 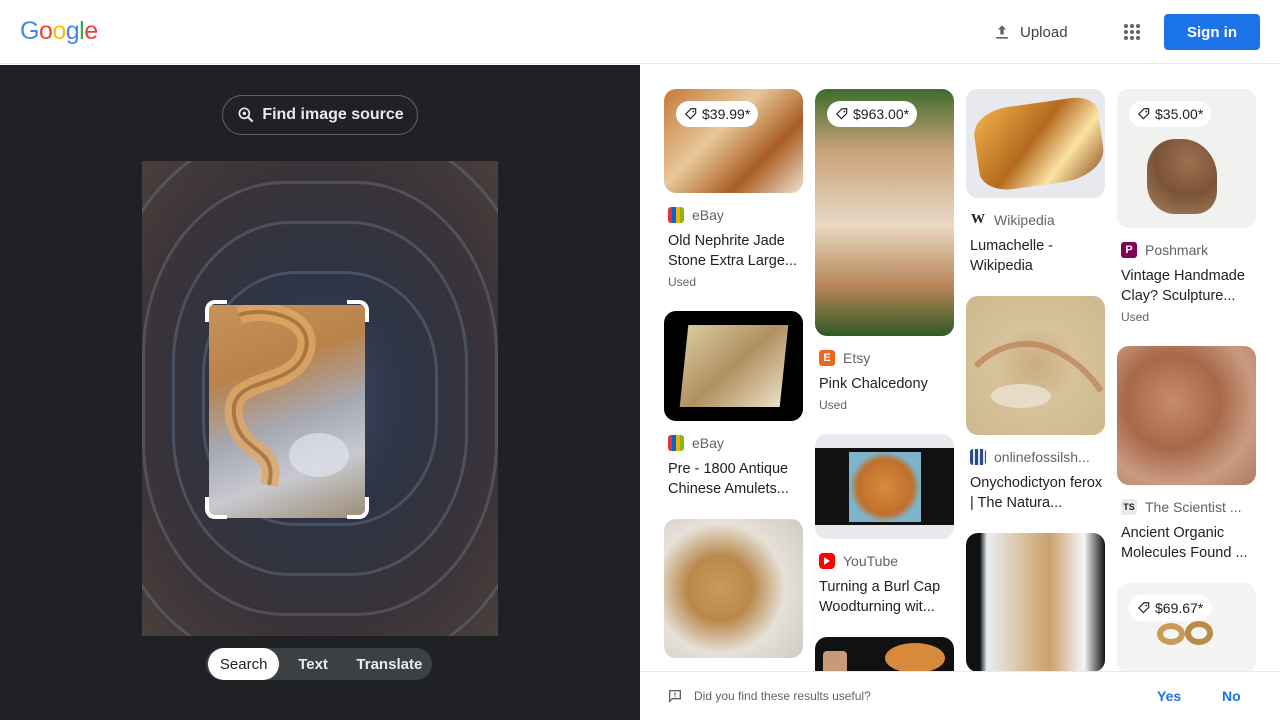 I want to click on upload-button: Upload, so click(x=1030, y=32).